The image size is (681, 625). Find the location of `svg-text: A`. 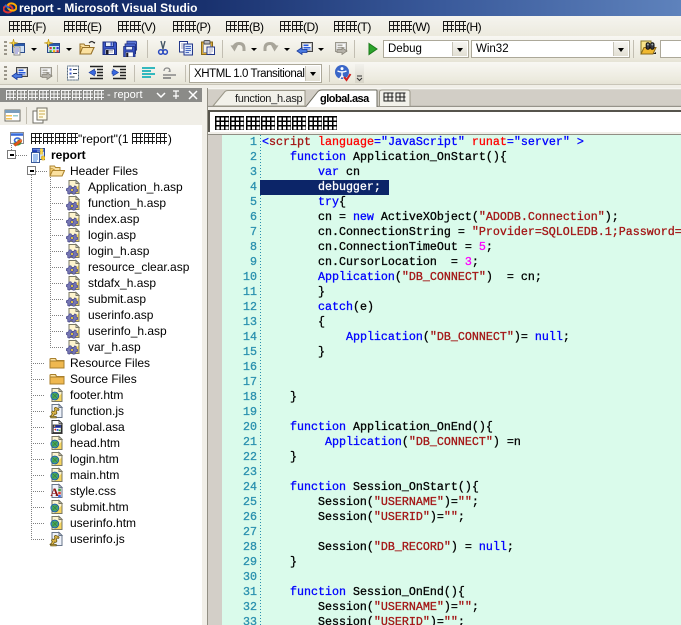

svg-text: A is located at coordinates (54, 492).